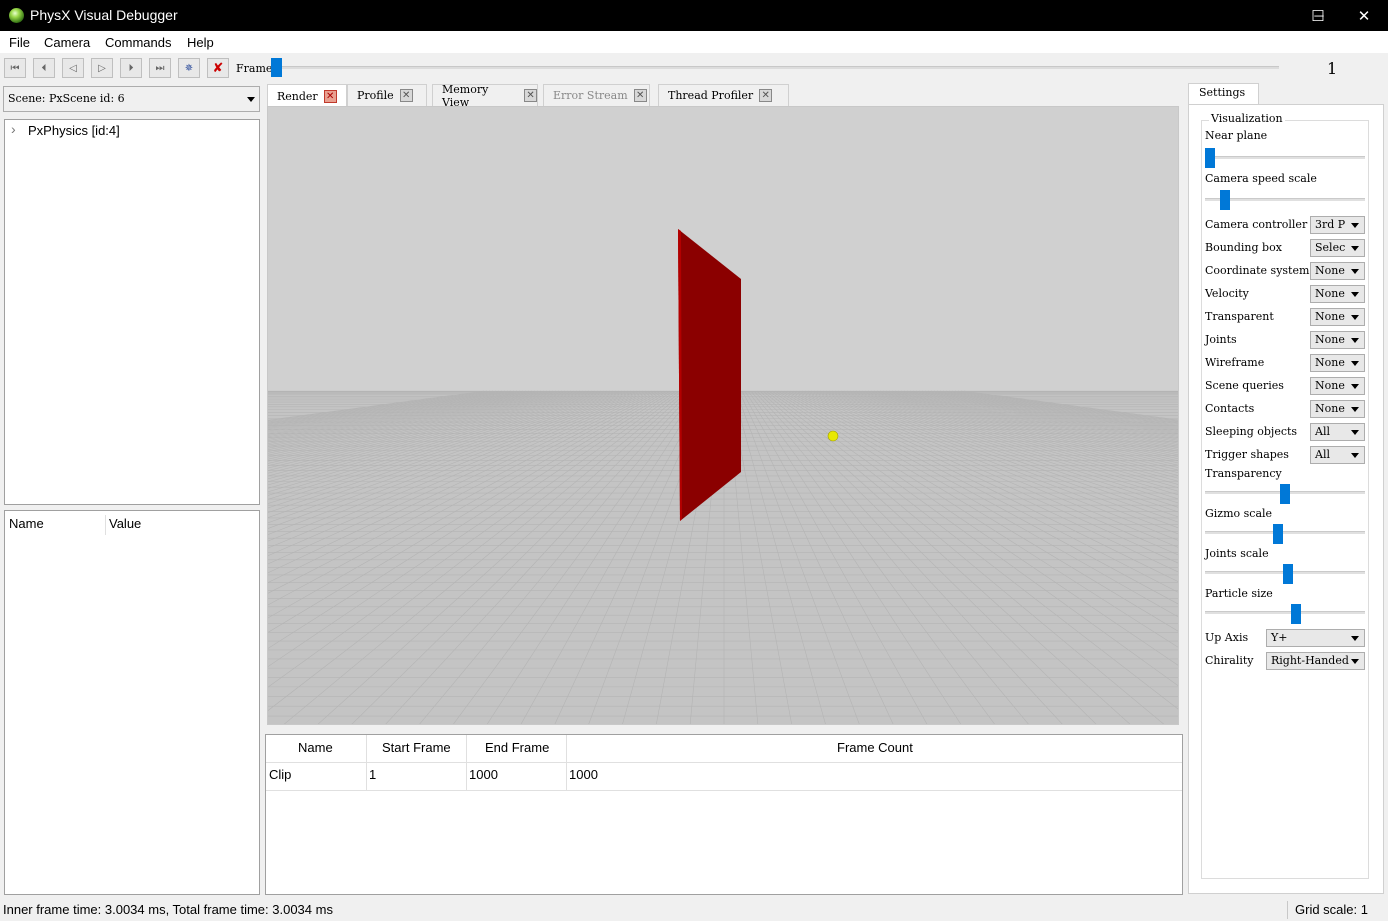  Describe the element at coordinates (1318, 15) in the screenshot. I see `maximize-button: ☐` at that location.